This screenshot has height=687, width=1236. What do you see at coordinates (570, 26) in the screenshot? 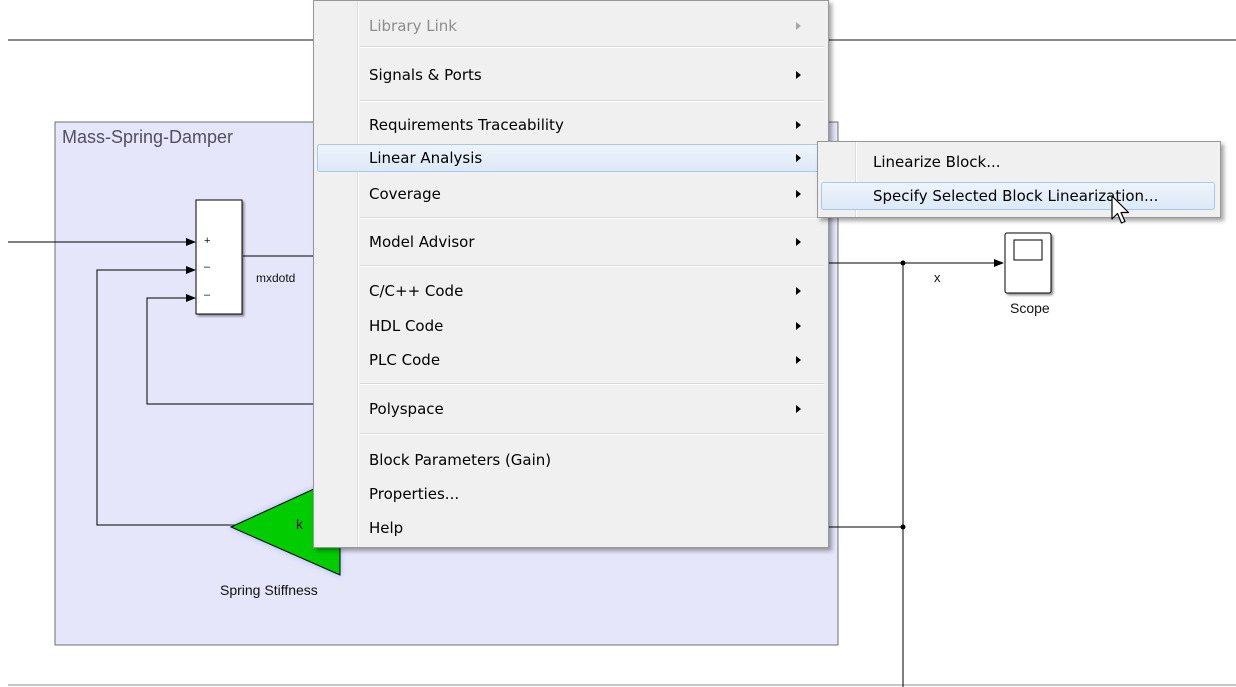
I see `menu-item-library-link: Library Link` at bounding box center [570, 26].